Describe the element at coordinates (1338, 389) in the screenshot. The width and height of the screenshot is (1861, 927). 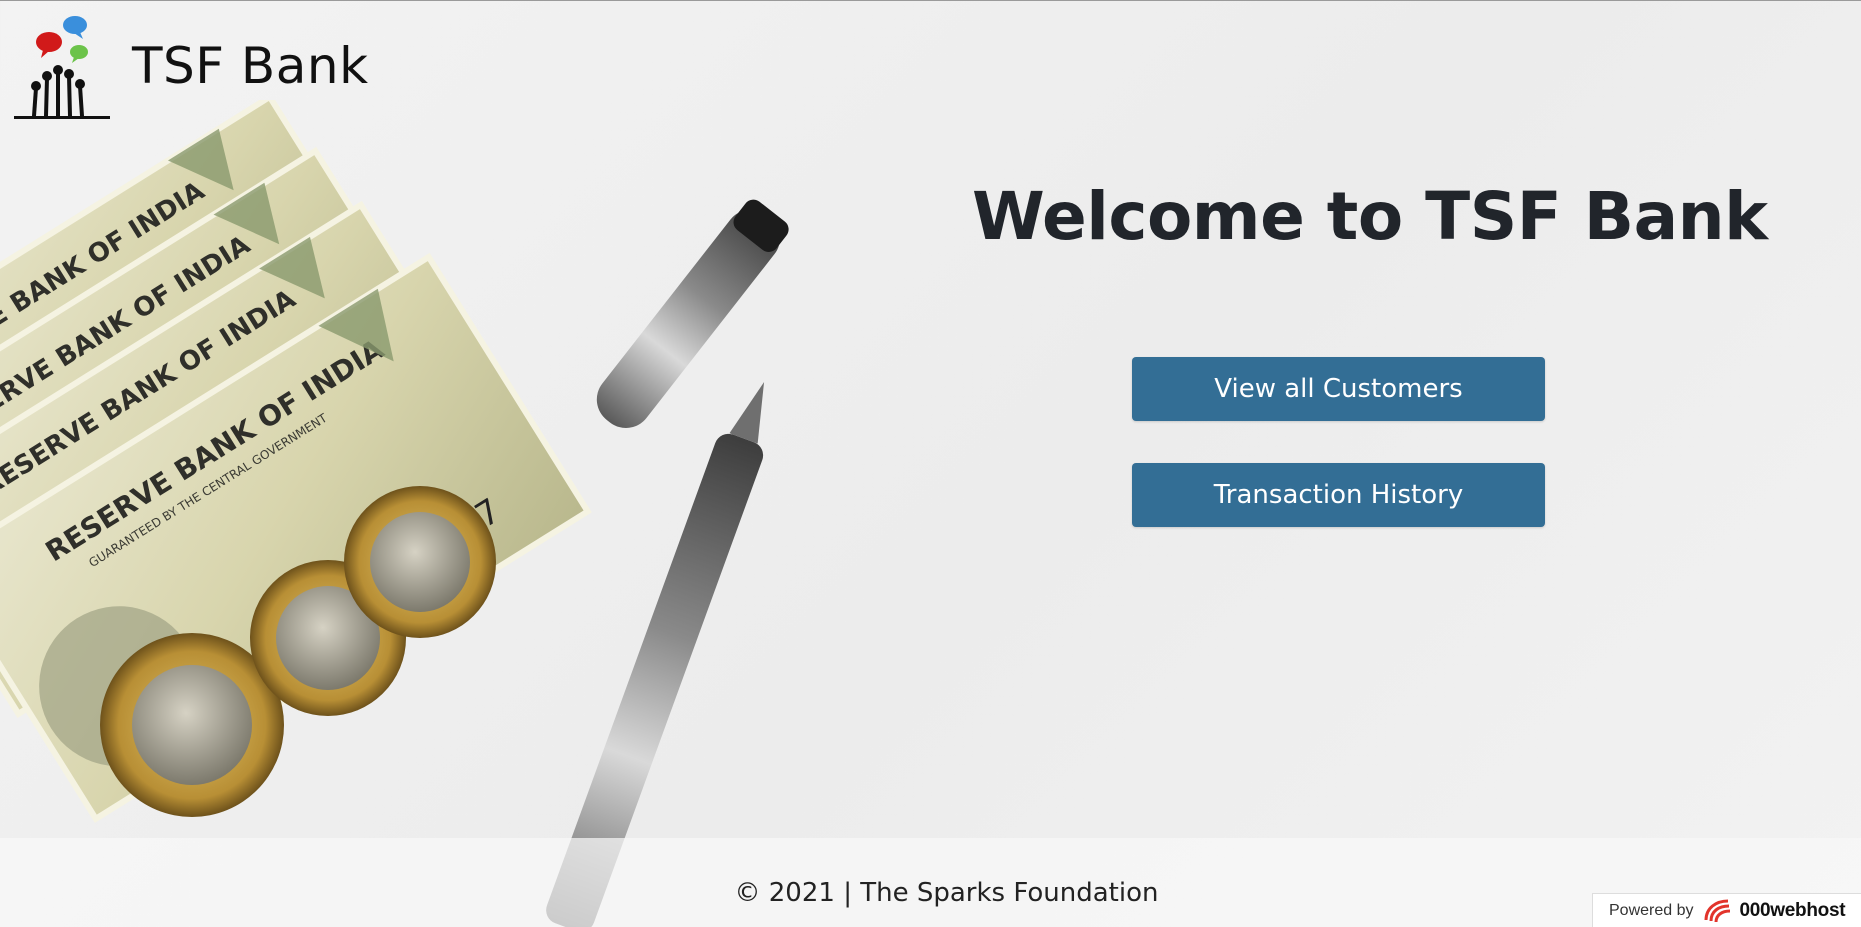
I see `view-all-customers-button: View all Customers` at that location.